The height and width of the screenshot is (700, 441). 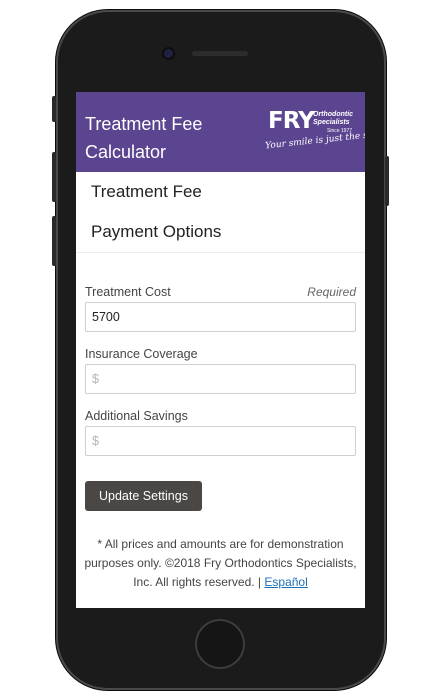 I want to click on update-settings-button: Update Settings, so click(x=143, y=496).